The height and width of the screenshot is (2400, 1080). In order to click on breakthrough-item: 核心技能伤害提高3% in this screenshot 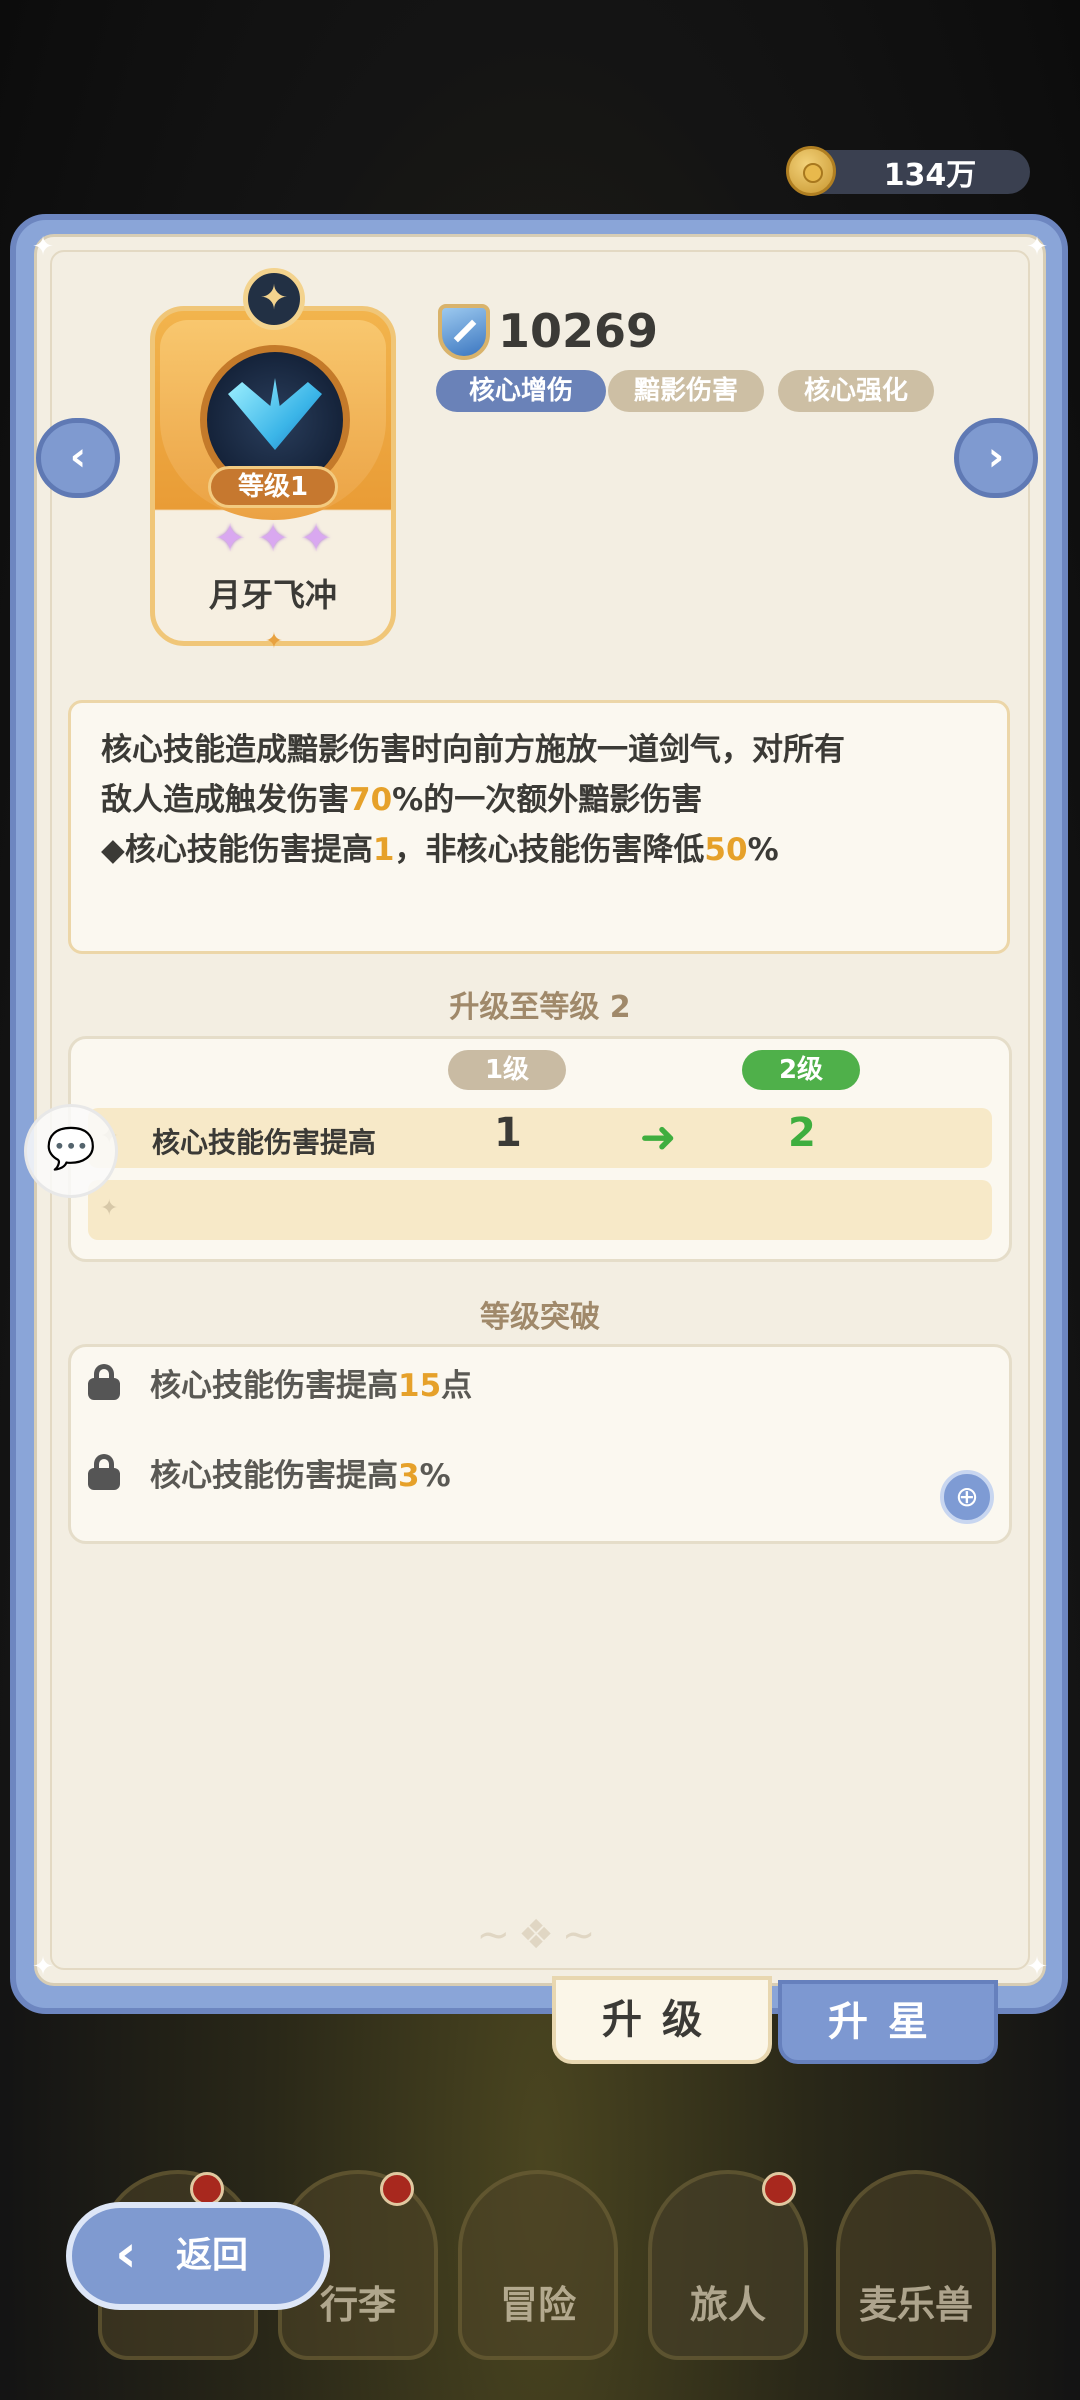, I will do `click(300, 1476)`.